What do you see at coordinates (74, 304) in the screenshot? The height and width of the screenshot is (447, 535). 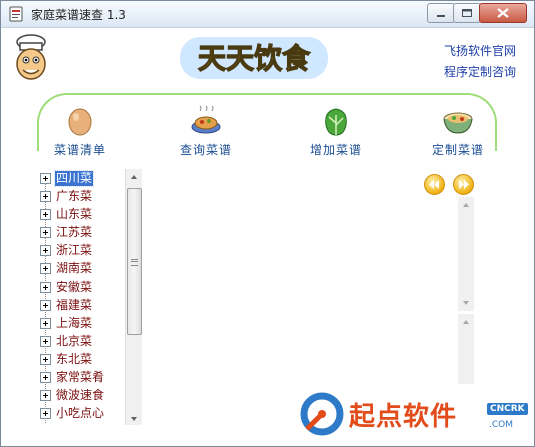 I see `tree-item-label: 福建菜` at bounding box center [74, 304].